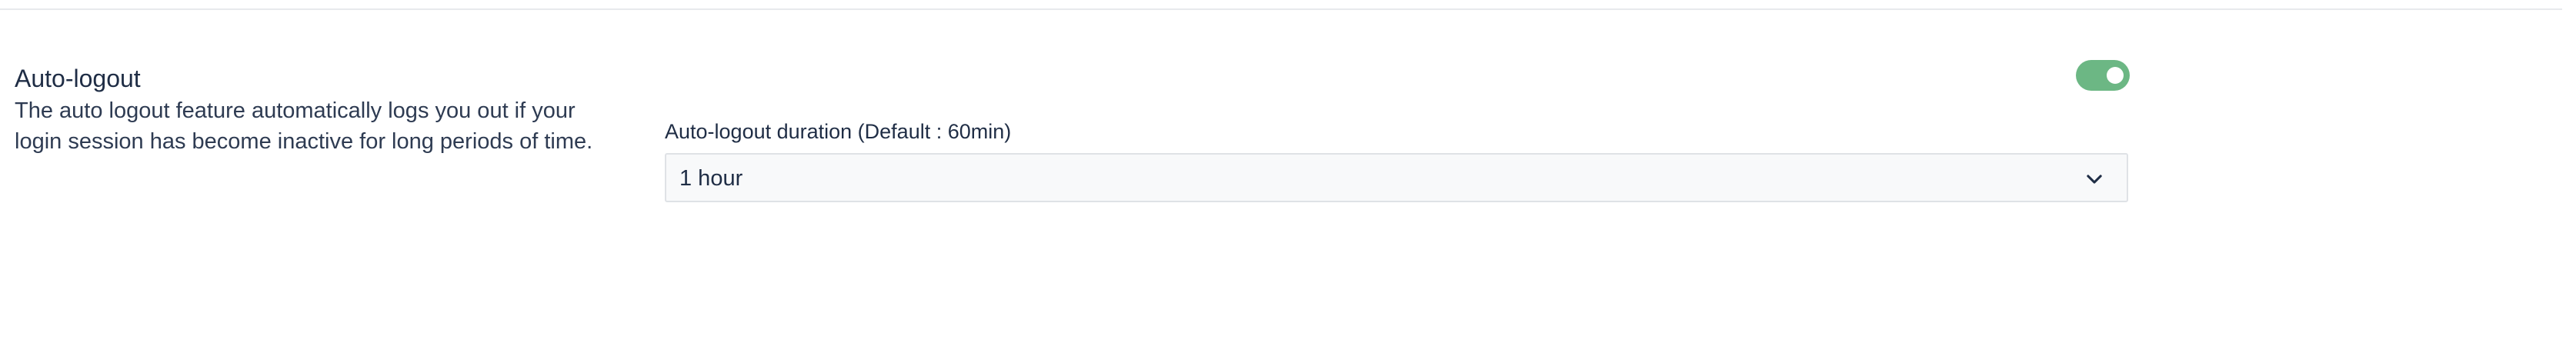 Image resolution: width=2576 pixels, height=343 pixels. Describe the element at coordinates (1397, 177) in the screenshot. I see `duration-select: 1 hour` at that location.